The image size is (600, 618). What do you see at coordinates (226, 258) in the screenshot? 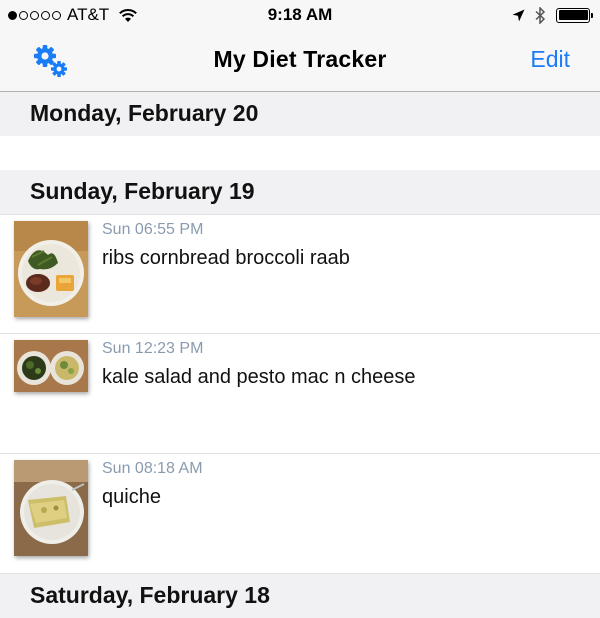
I see `entry-description: ribs cornbread broccoli raab` at bounding box center [226, 258].